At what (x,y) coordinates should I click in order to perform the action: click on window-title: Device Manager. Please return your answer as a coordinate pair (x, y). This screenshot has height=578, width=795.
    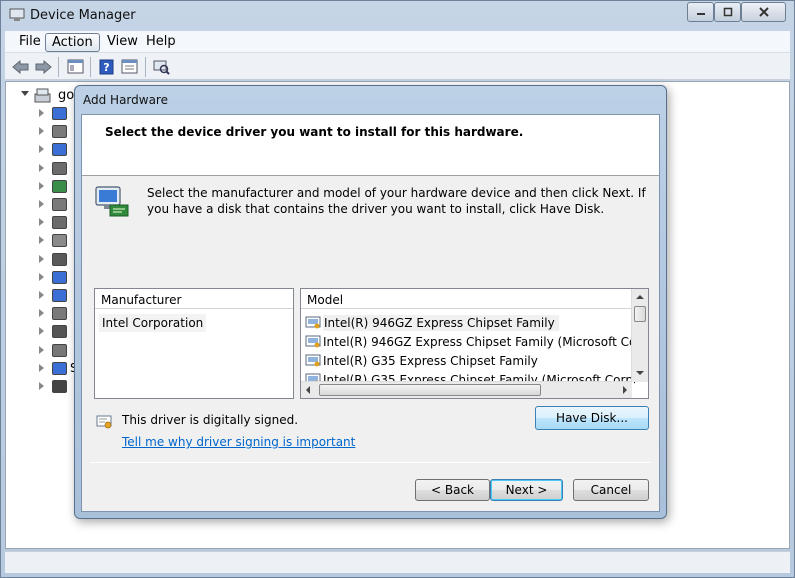
    Looking at the image, I should click on (83, 15).